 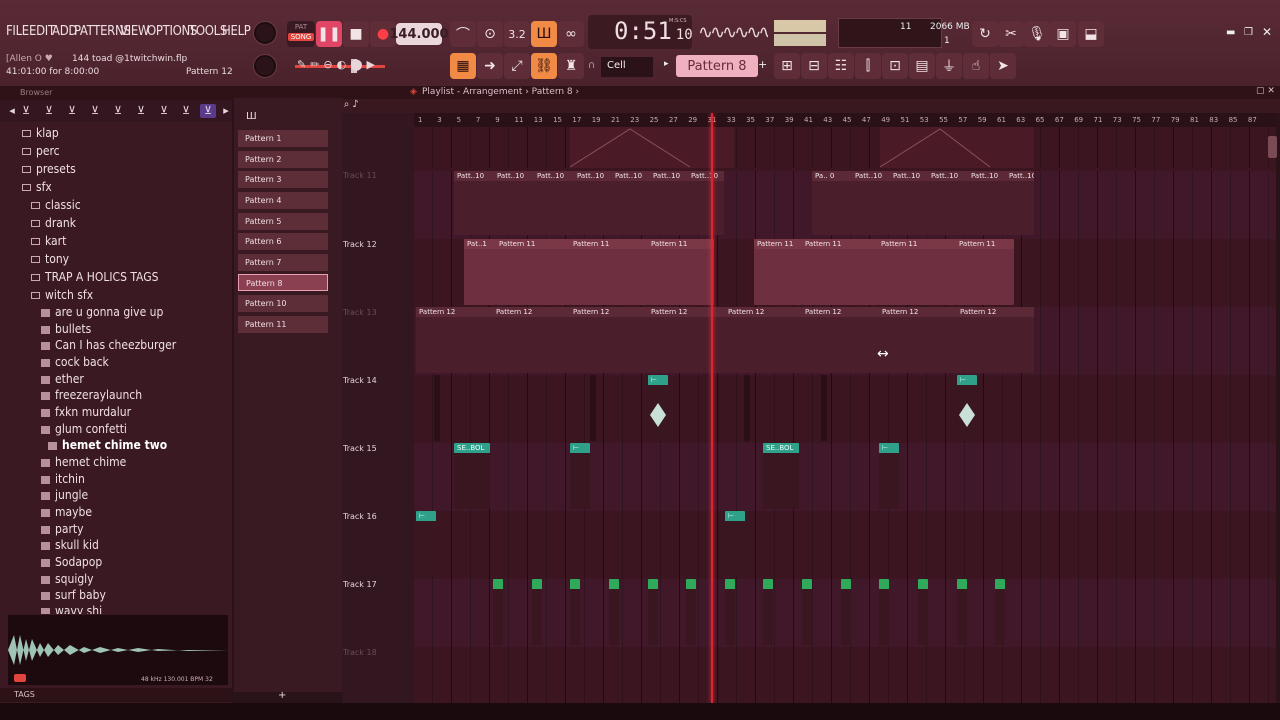 What do you see at coordinates (108, 345) in the screenshot?
I see `file-item: Can I has cheezburger` at bounding box center [108, 345].